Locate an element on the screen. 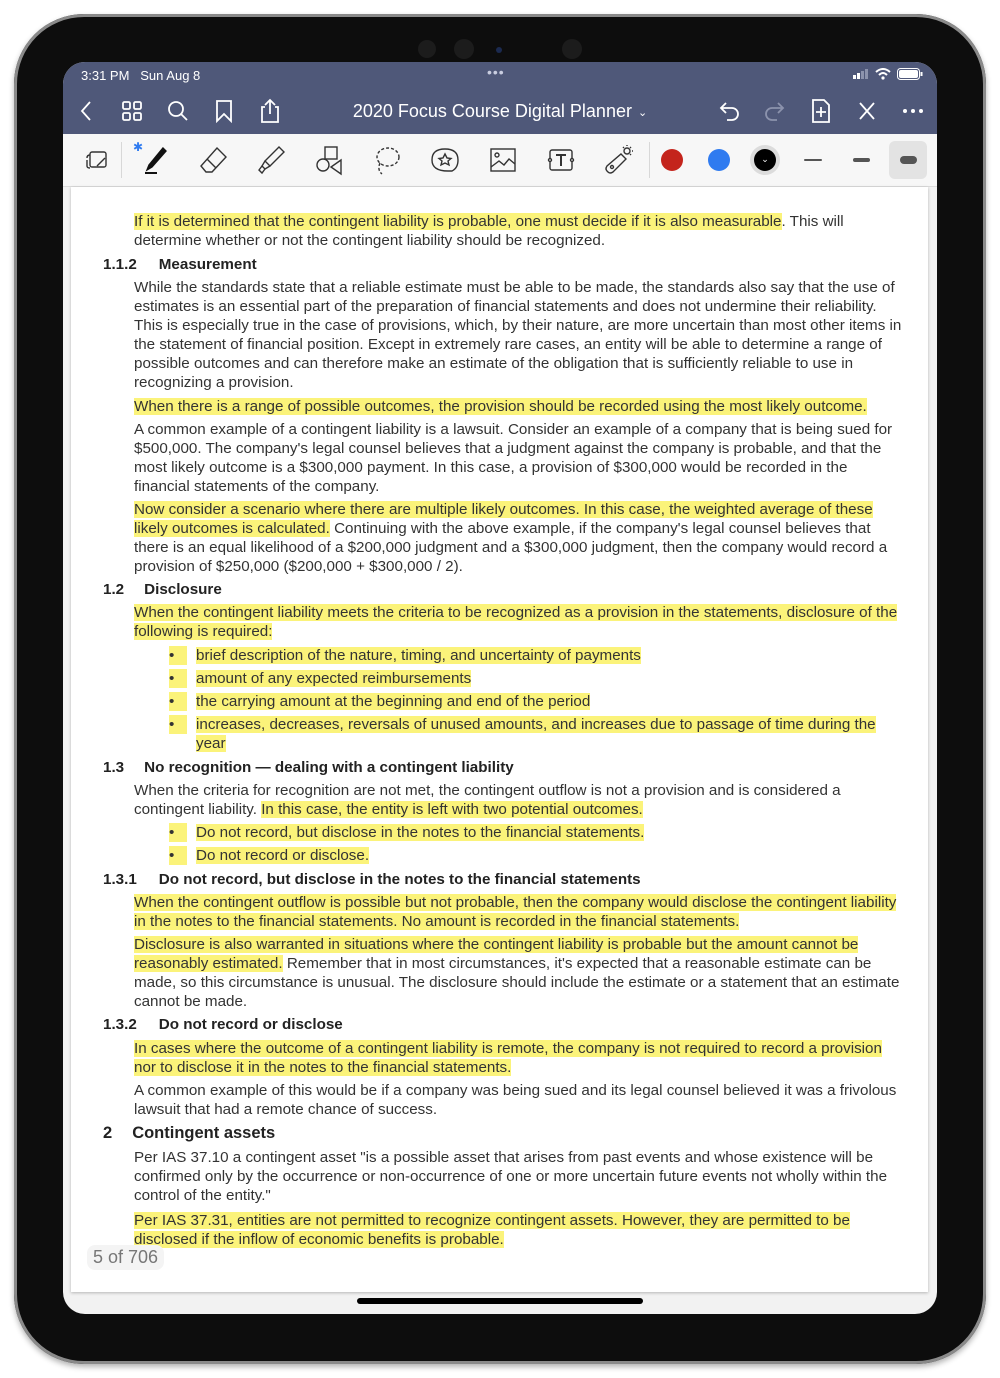  battery-icon is located at coordinates (910, 74).